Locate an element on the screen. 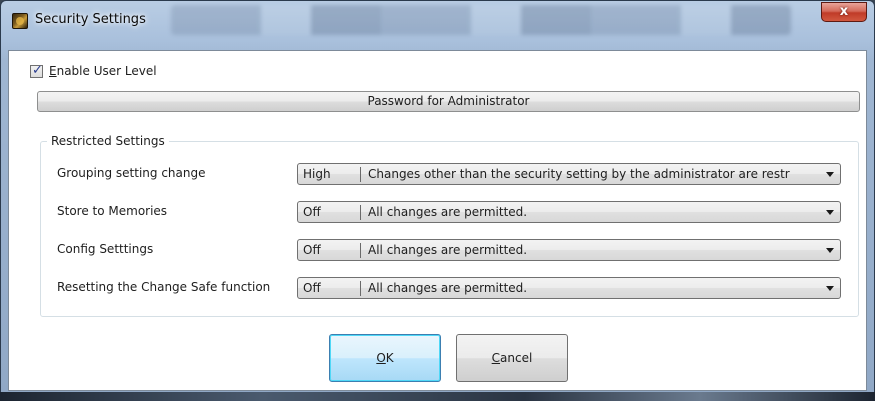 The image size is (875, 401). enable-user-level-row: ✓ Enable User Level is located at coordinates (93, 71).